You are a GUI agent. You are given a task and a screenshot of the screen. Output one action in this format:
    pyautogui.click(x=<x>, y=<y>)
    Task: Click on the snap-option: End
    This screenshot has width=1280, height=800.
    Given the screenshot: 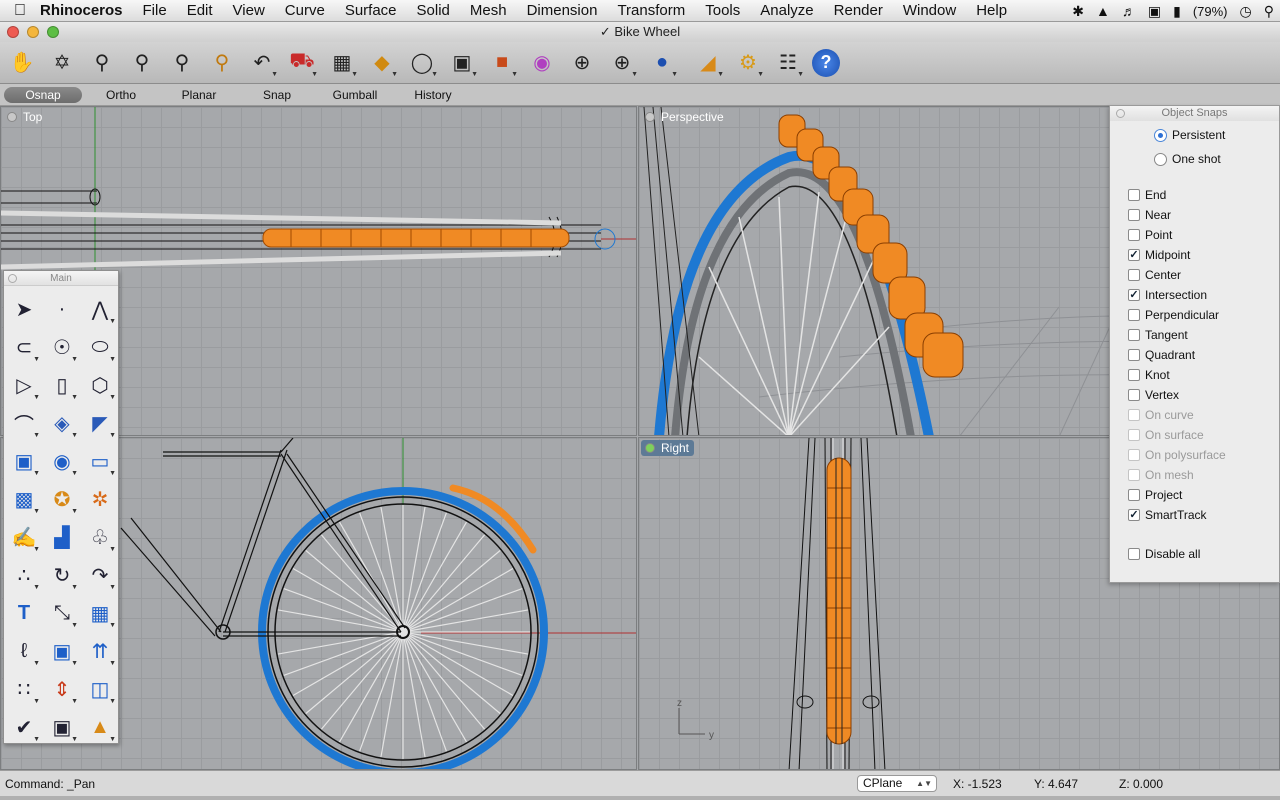 What is the action you would take?
    pyautogui.click(x=1147, y=195)
    